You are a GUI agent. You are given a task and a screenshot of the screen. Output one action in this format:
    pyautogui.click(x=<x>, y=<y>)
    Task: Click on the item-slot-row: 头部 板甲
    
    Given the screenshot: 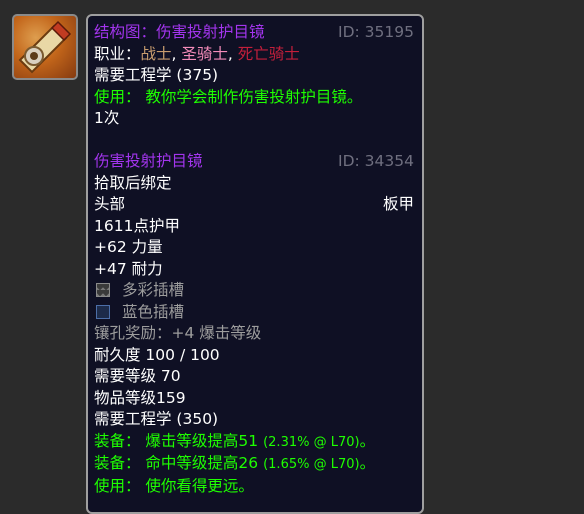 What is the action you would take?
    pyautogui.click(x=254, y=205)
    